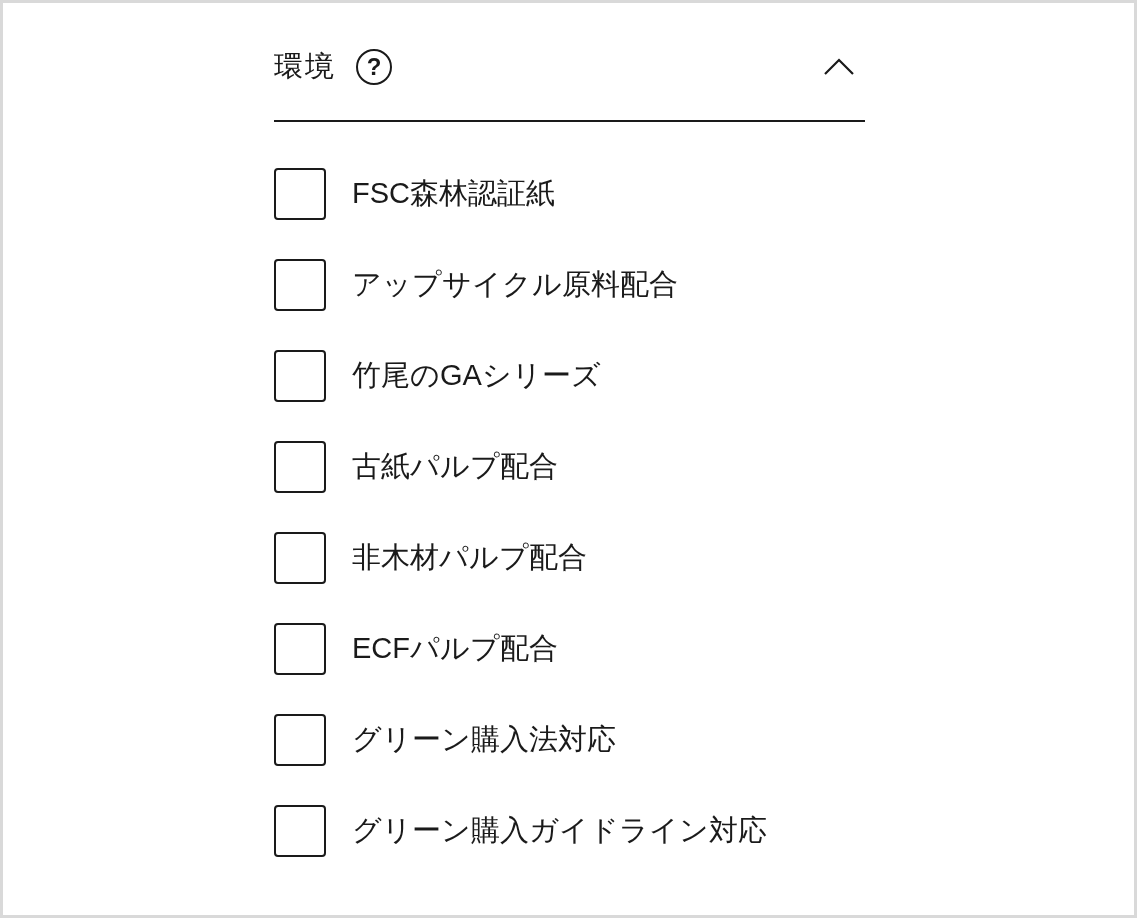  What do you see at coordinates (453, 194) in the screenshot?
I see `checkbox-label: FSC森林認証紙` at bounding box center [453, 194].